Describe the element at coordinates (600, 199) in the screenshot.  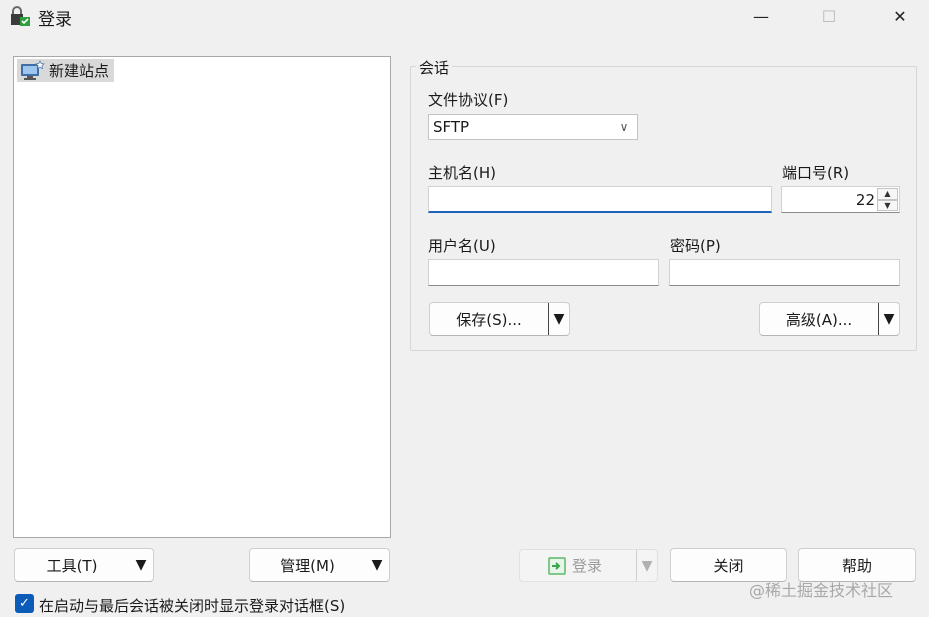
I see `host-input` at that location.